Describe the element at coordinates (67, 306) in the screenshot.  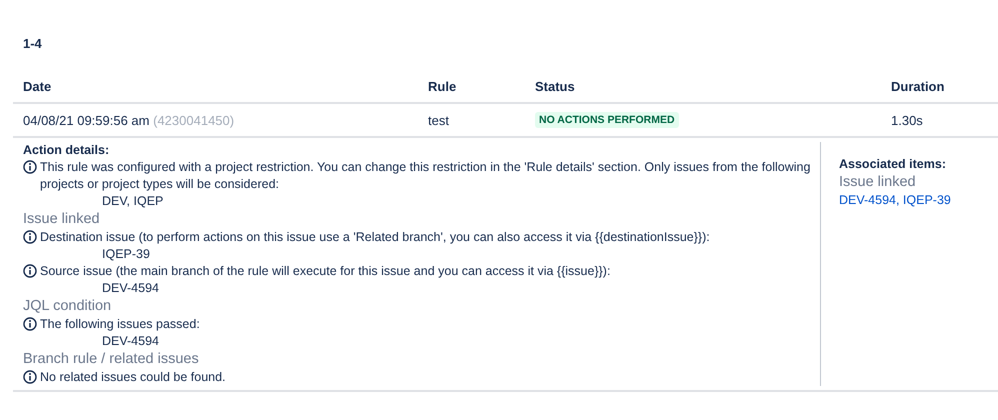
I see `section-heading: JQL condition` at that location.